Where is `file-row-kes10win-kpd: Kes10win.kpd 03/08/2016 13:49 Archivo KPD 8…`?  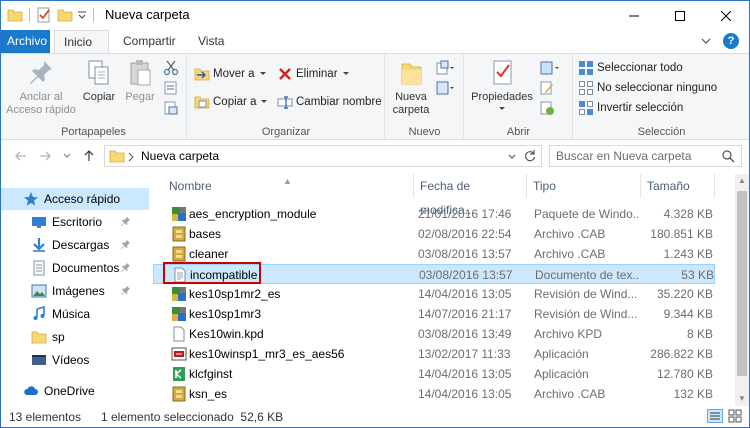
file-row-kes10win-kpd: Kes10win.kpd 03/08/2016 13:49 Archivo KPD 8… is located at coordinates (434, 334).